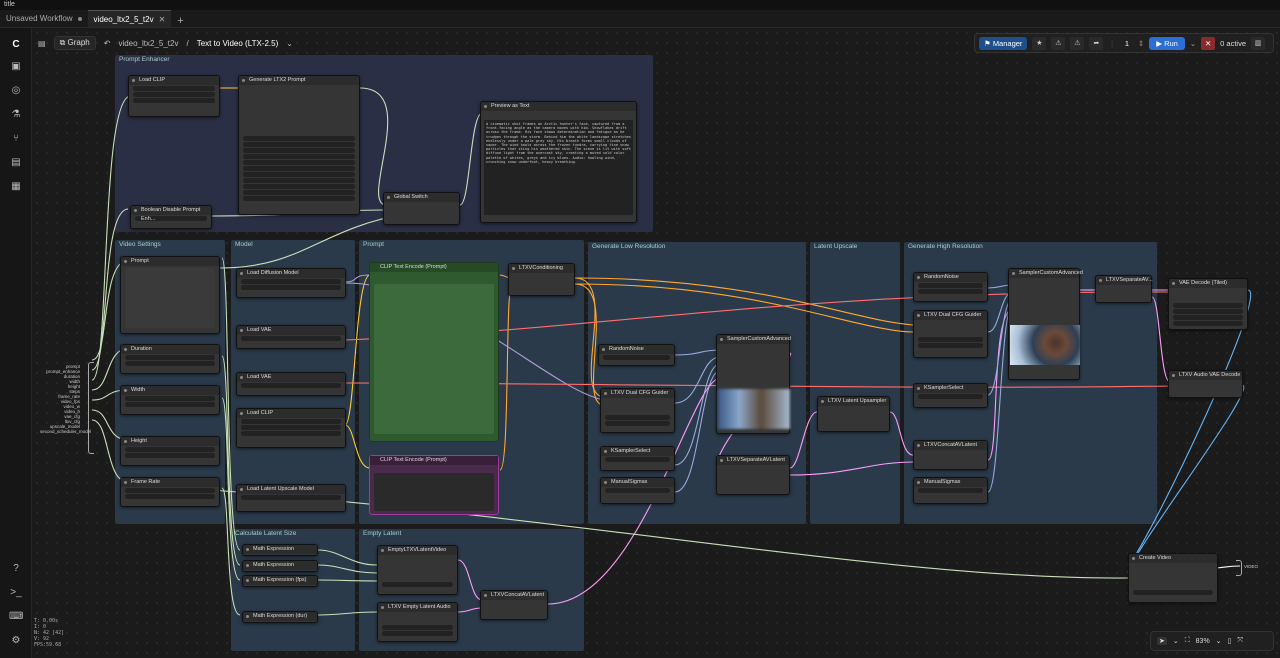 Image resolution: width=1280 pixels, height=658 pixels. What do you see at coordinates (1127, 43) in the screenshot?
I see `batch-count-input: 1` at bounding box center [1127, 43].